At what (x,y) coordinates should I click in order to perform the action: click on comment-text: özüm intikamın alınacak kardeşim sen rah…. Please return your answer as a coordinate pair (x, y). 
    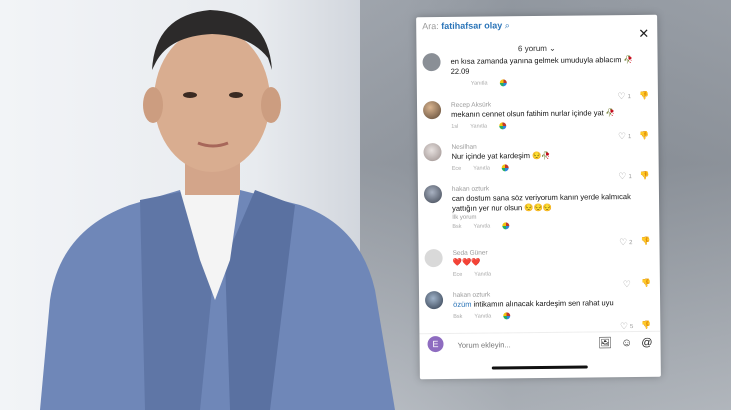
    Looking at the image, I should click on (533, 303).